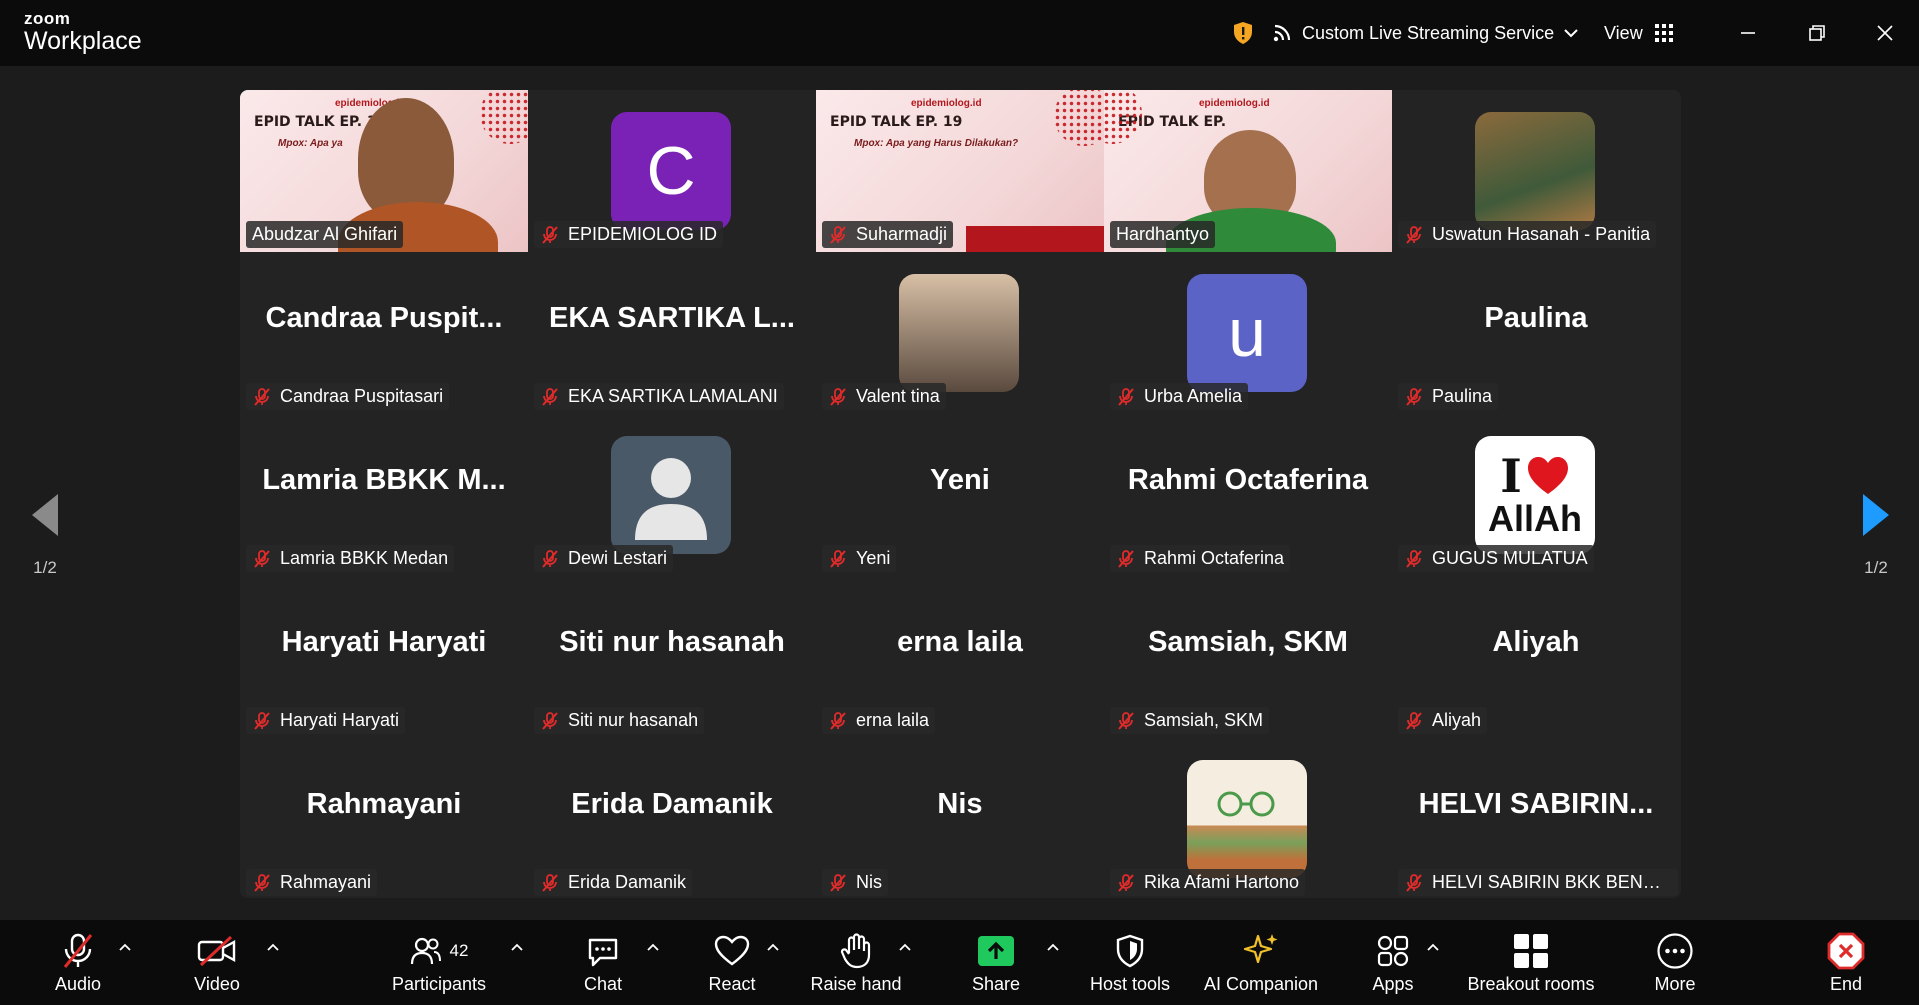 The image size is (1919, 1005). Describe the element at coordinates (1130, 984) in the screenshot. I see `host-tools-label: Host tools` at that location.